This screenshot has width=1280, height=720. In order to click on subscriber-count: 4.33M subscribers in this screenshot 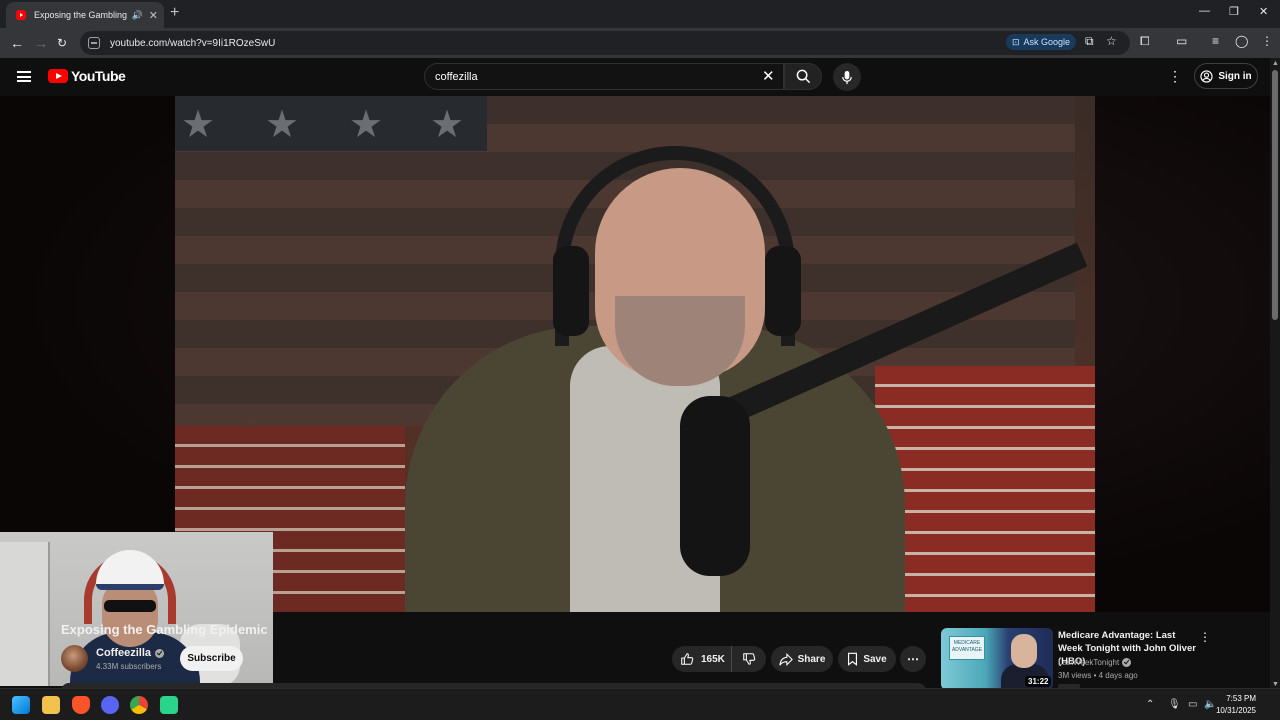, I will do `click(129, 666)`.